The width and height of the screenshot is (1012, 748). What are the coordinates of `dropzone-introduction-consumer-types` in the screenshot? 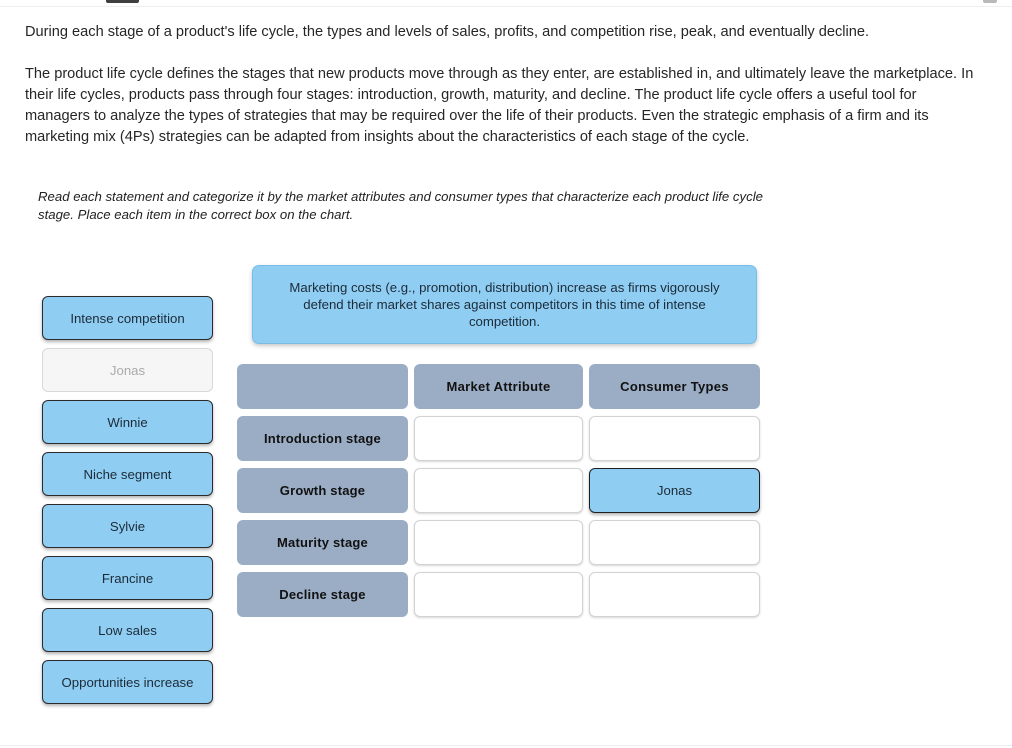 It's located at (674, 438).